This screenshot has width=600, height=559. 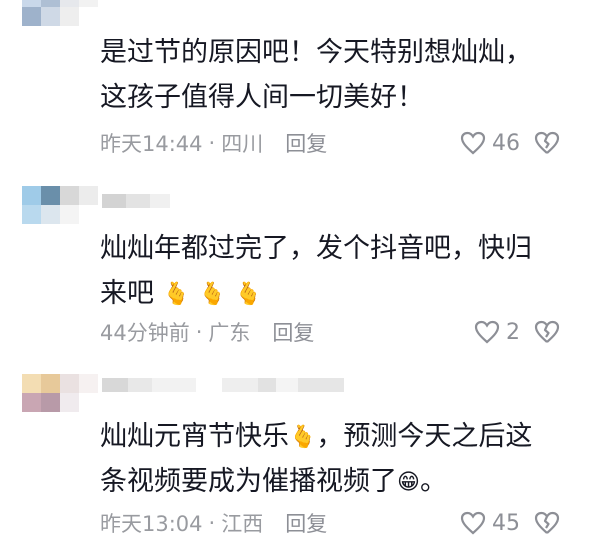 What do you see at coordinates (242, 144) in the screenshot?
I see `comment-location: 四川` at bounding box center [242, 144].